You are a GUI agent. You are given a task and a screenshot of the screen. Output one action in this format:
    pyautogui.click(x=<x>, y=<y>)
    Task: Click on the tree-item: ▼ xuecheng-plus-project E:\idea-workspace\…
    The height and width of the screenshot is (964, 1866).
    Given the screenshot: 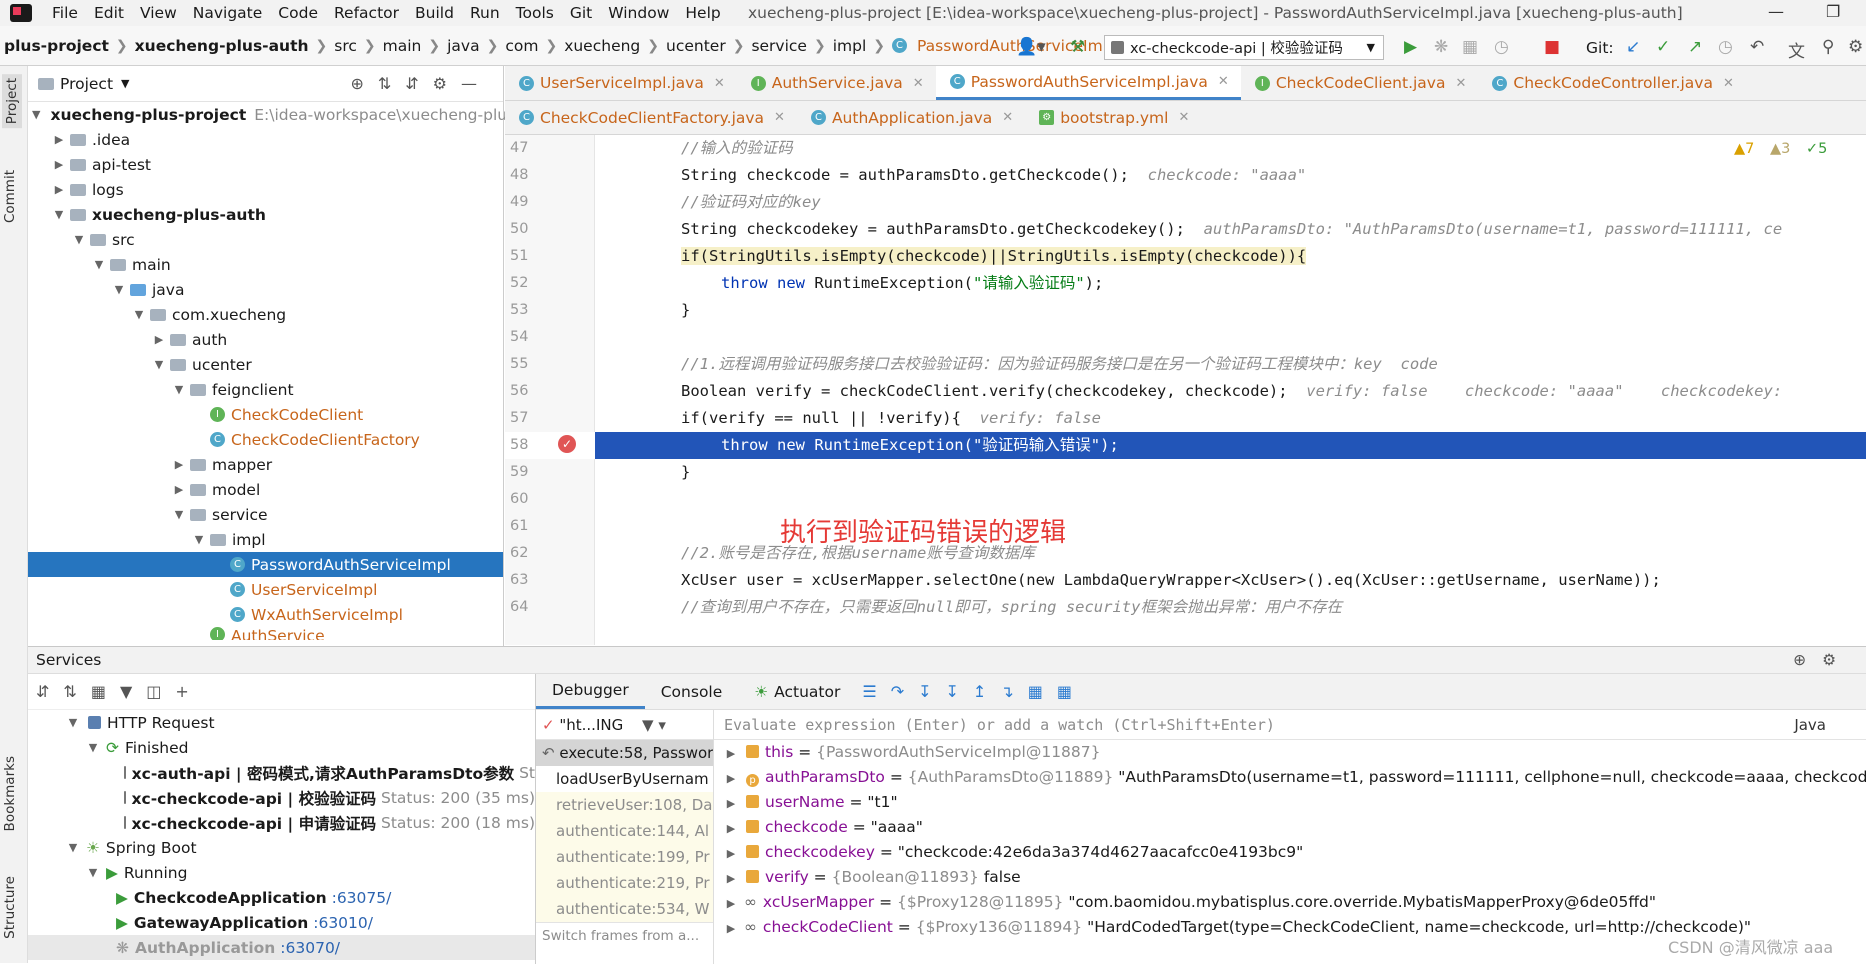 What is the action you would take?
    pyautogui.click(x=267, y=114)
    